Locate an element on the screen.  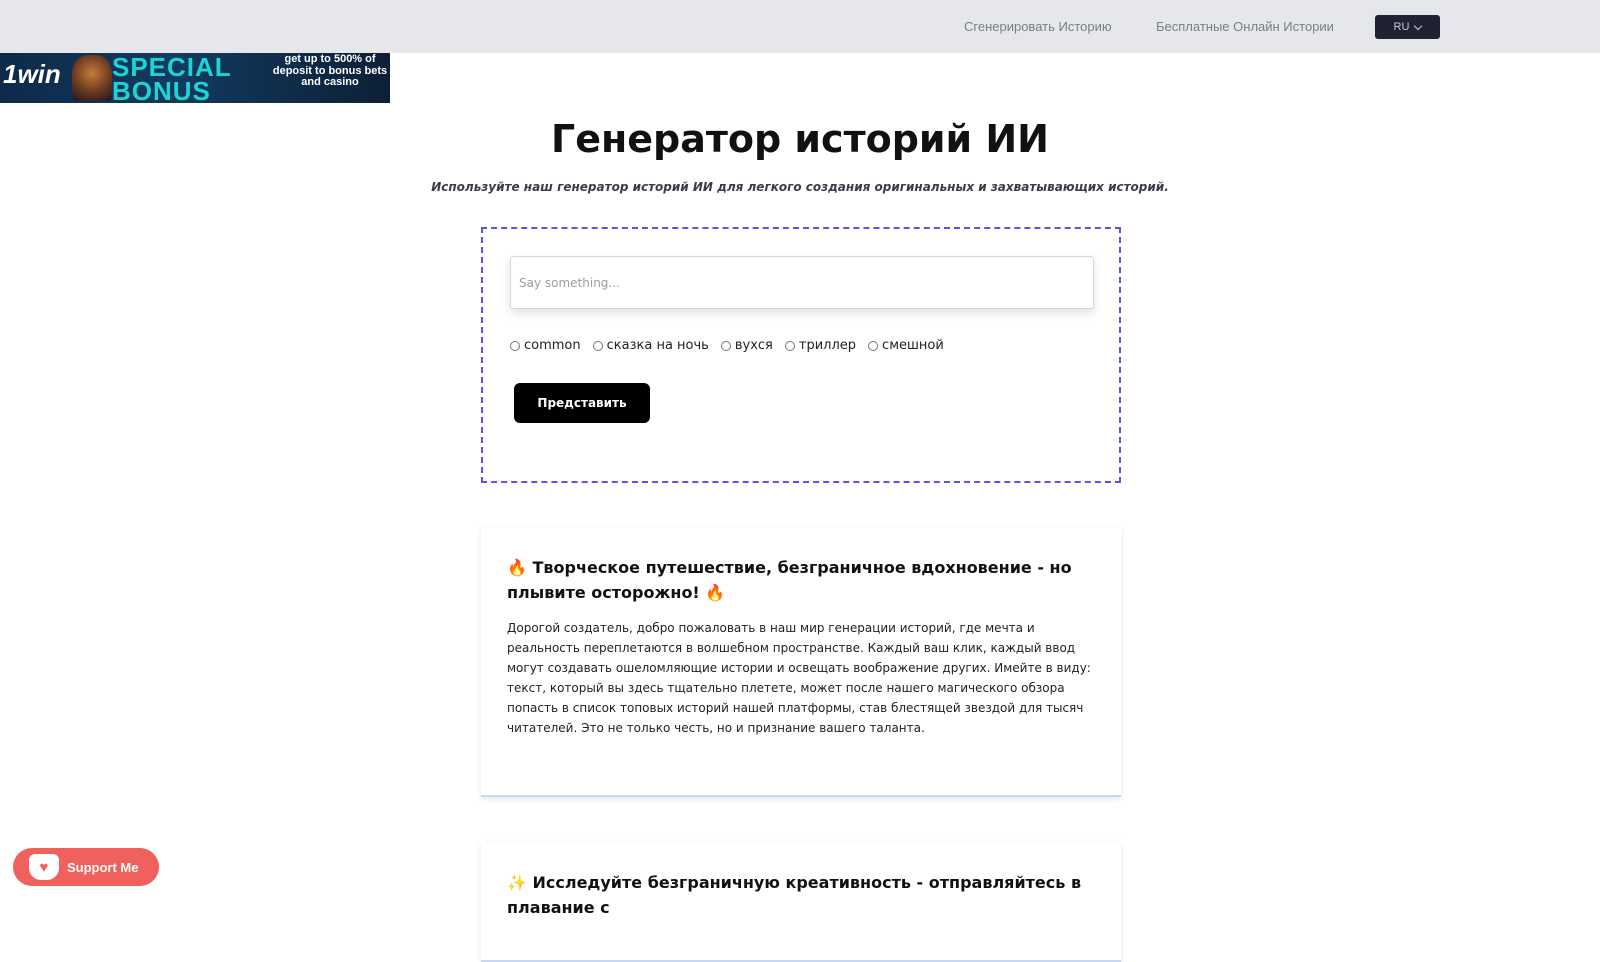
genre-option-common: common is located at coordinates (545, 345).